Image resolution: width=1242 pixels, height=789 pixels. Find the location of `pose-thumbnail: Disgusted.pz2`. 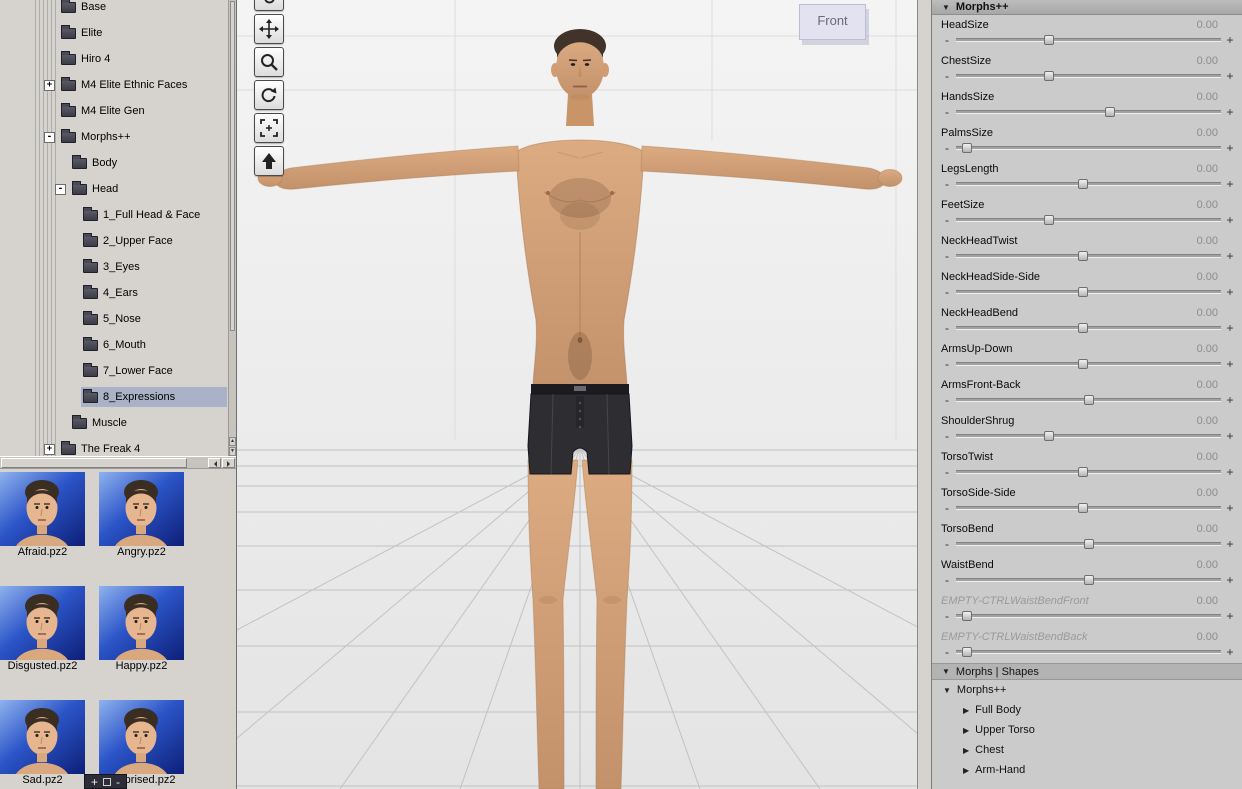

pose-thumbnail: Disgusted.pz2 is located at coordinates (42, 629).